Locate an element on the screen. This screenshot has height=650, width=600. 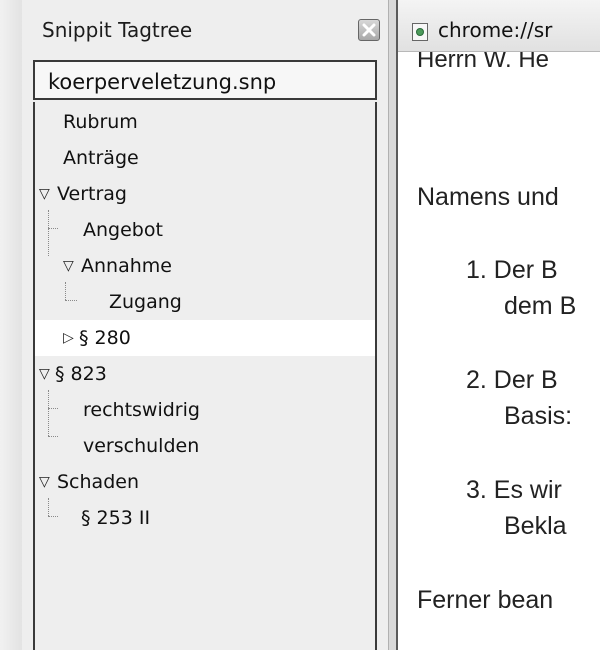
tree-item: ▽ Vertrag is located at coordinates (205, 194).